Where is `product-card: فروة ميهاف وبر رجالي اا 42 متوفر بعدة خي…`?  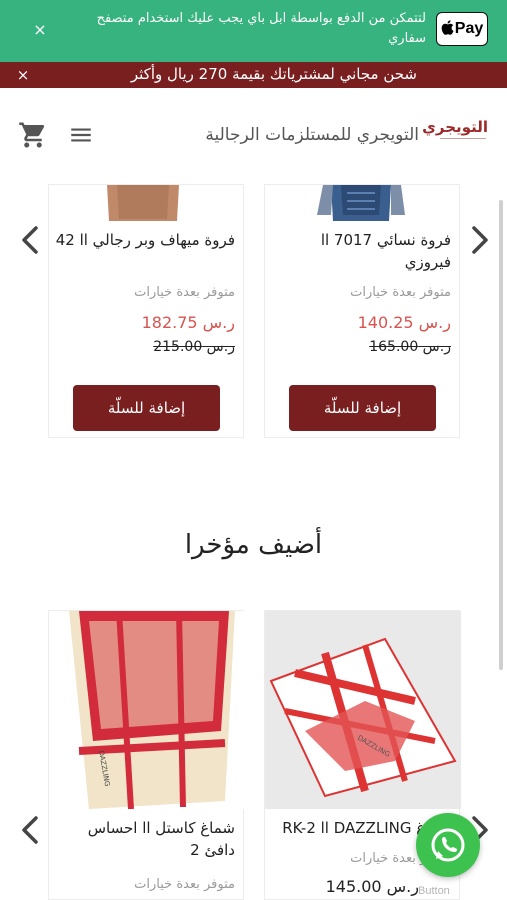 product-card: فروة ميهاف وبر رجالي اا 42 متوفر بعدة خي… is located at coordinates (146, 311).